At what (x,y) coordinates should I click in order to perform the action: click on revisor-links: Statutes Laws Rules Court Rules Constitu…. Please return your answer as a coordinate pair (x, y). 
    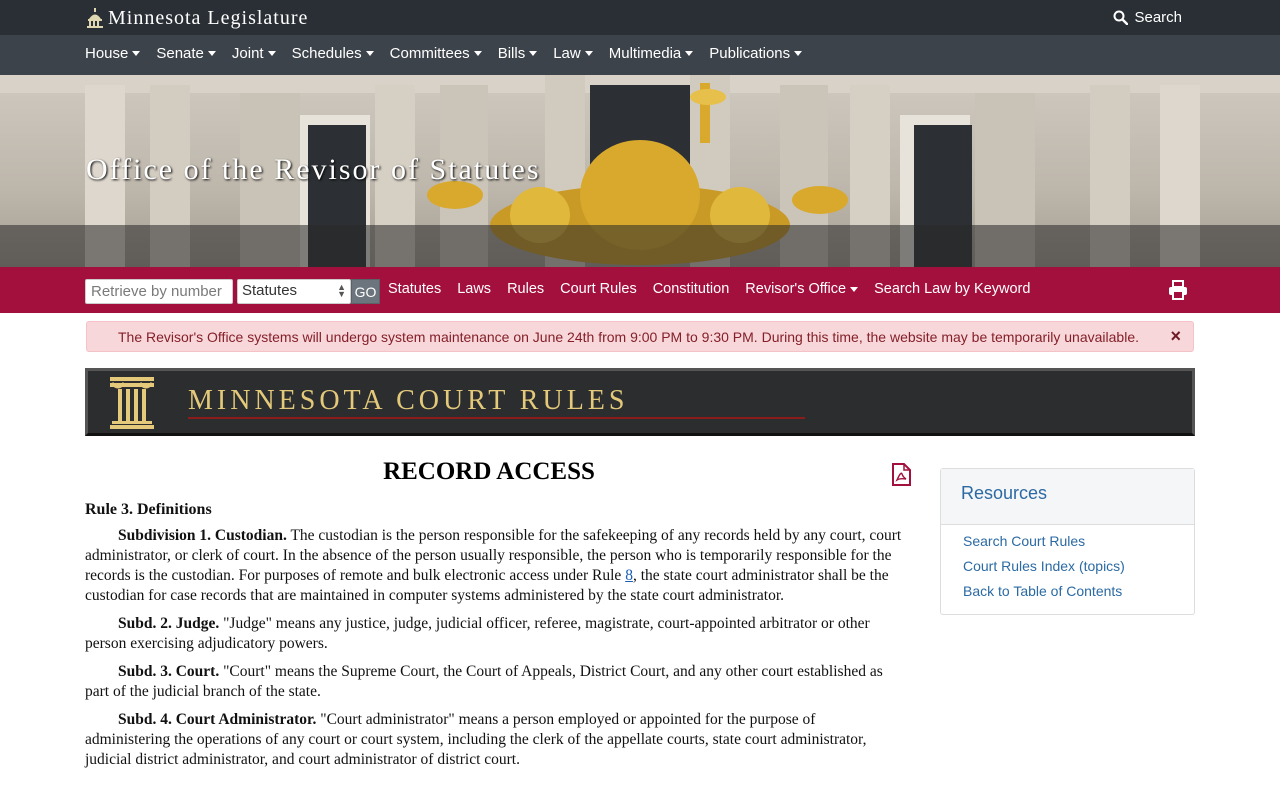
    Looking at the image, I should click on (717, 289).